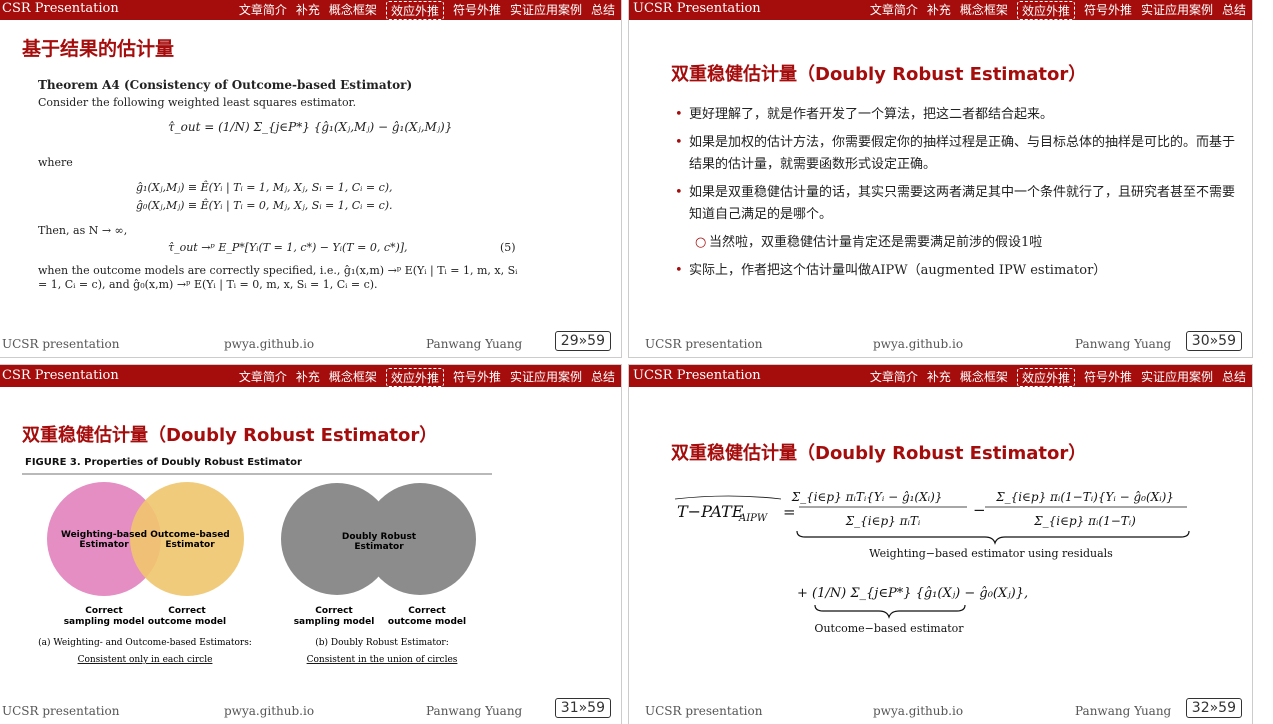 The image size is (1273, 724). I want to click on brace-label-2: Outcome−based estimator, so click(889, 628).